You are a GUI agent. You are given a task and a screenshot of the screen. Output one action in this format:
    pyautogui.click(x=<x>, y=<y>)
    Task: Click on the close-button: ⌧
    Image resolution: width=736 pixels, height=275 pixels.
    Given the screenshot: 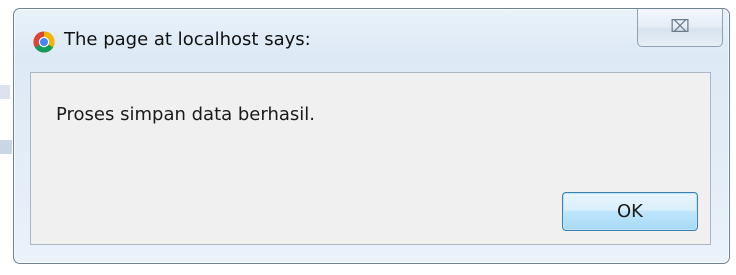 What is the action you would take?
    pyautogui.click(x=680, y=28)
    